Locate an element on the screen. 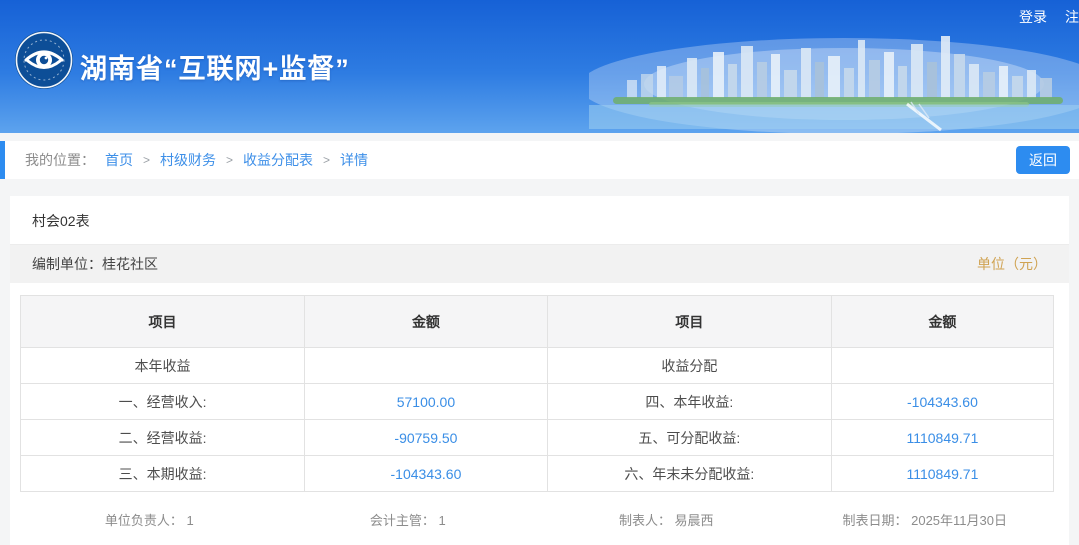 This screenshot has width=1079, height=545. item-cell: 六、年末未分配收益: is located at coordinates (689, 473).